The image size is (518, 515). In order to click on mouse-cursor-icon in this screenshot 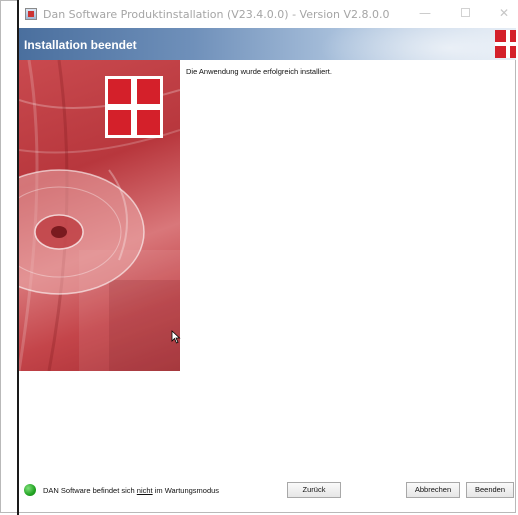, I will do `click(176, 337)`.